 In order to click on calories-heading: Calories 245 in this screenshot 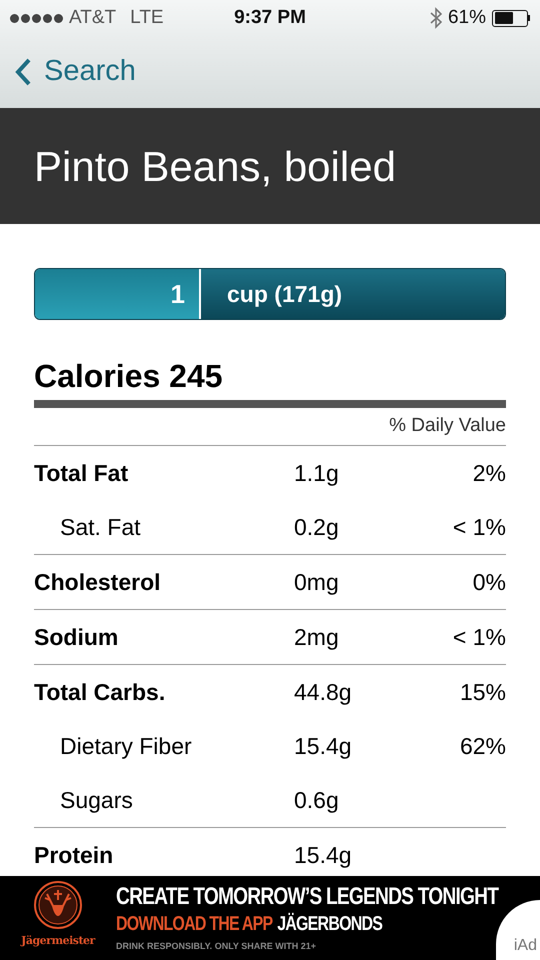, I will do `click(129, 376)`.